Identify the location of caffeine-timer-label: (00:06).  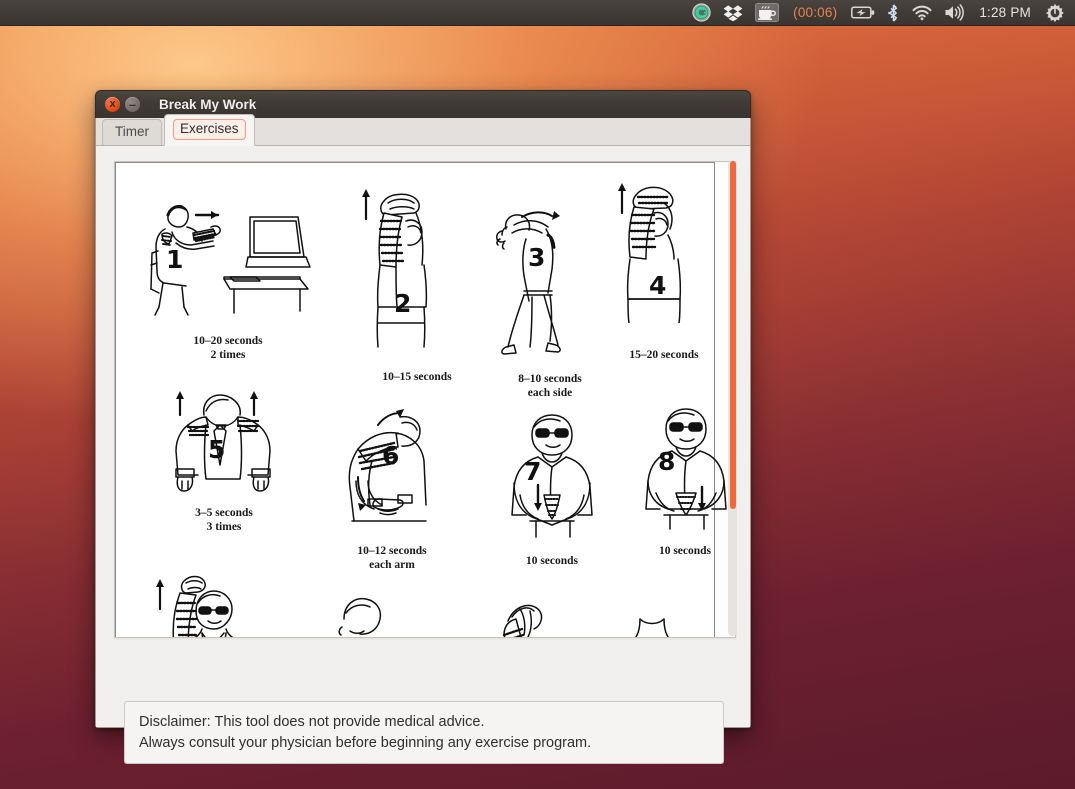
(815, 13).